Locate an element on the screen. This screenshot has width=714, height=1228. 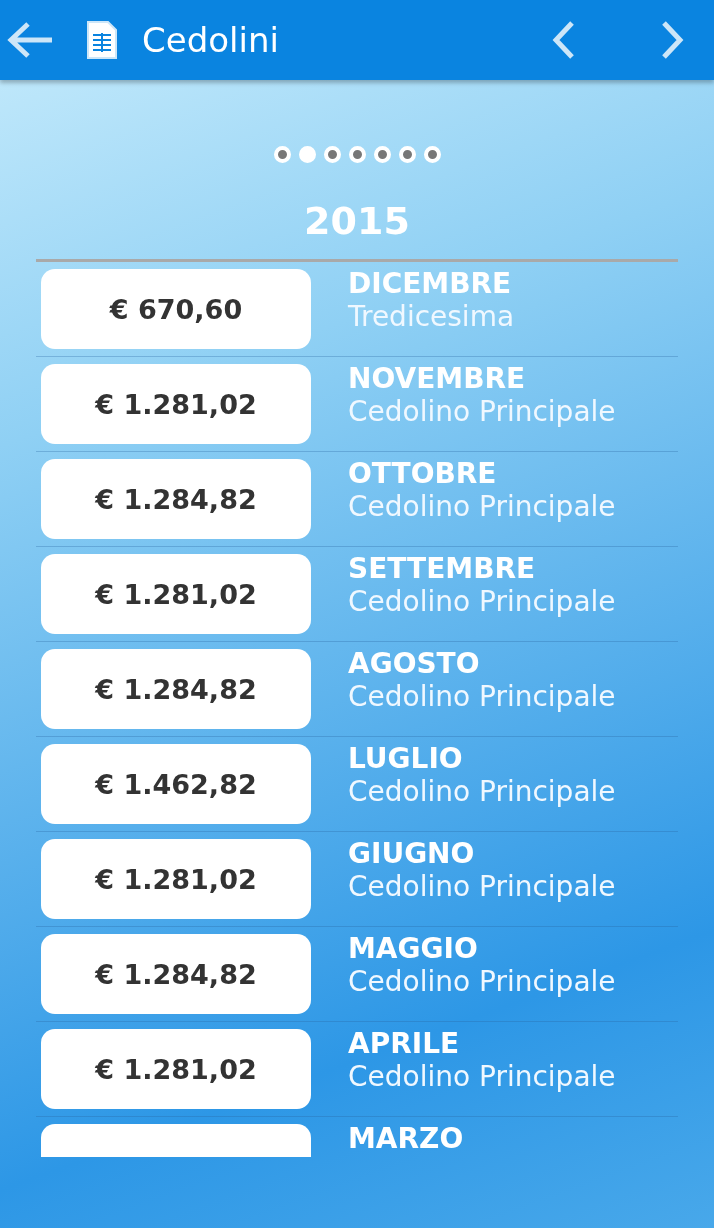
payslip-row: € 1.462,82 LUGLIO Cedolino Principale is located at coordinates (357, 784).